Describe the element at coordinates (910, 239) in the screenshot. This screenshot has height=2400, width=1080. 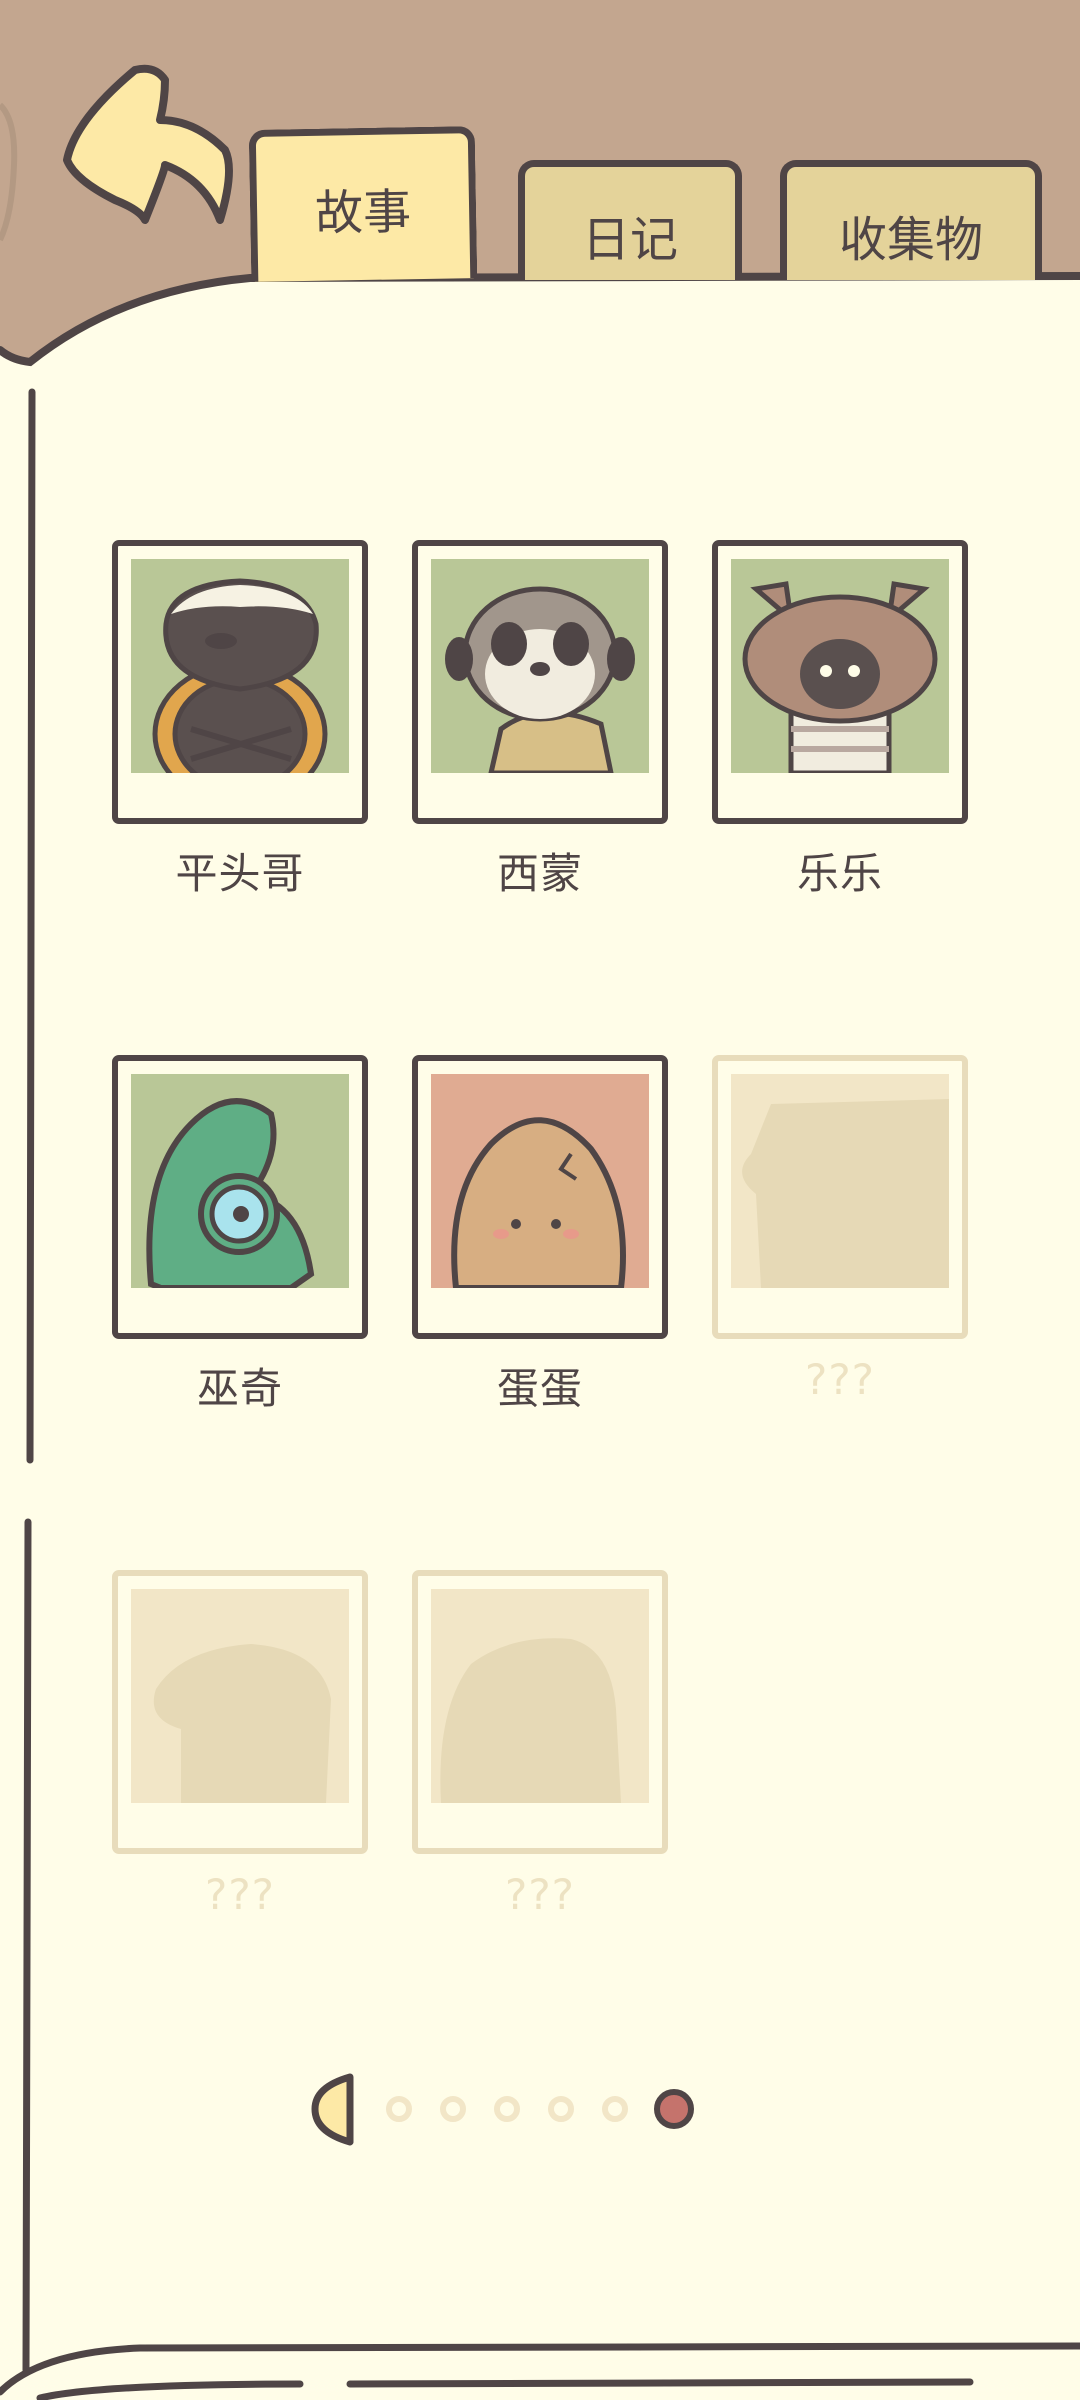
I see `tab-collection-label: 收集物` at that location.